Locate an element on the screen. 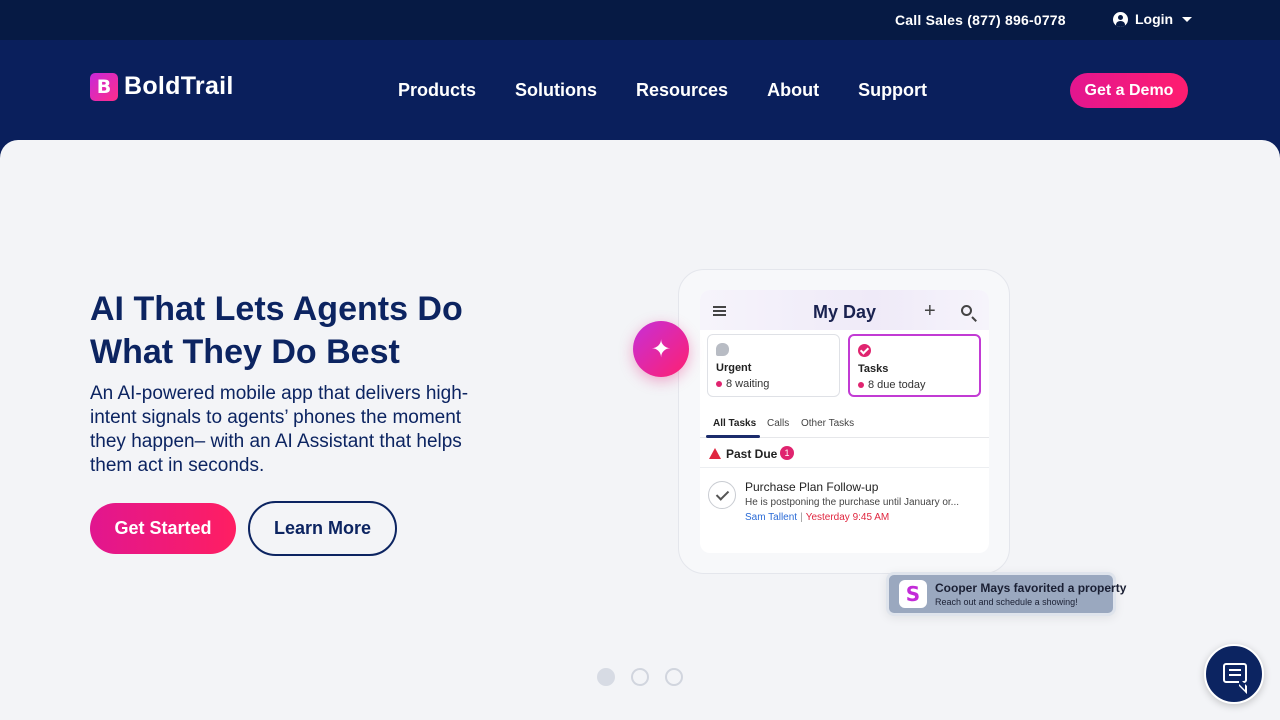 The height and width of the screenshot is (720, 1280). task-assignee: Sam Tallent is located at coordinates (771, 517).